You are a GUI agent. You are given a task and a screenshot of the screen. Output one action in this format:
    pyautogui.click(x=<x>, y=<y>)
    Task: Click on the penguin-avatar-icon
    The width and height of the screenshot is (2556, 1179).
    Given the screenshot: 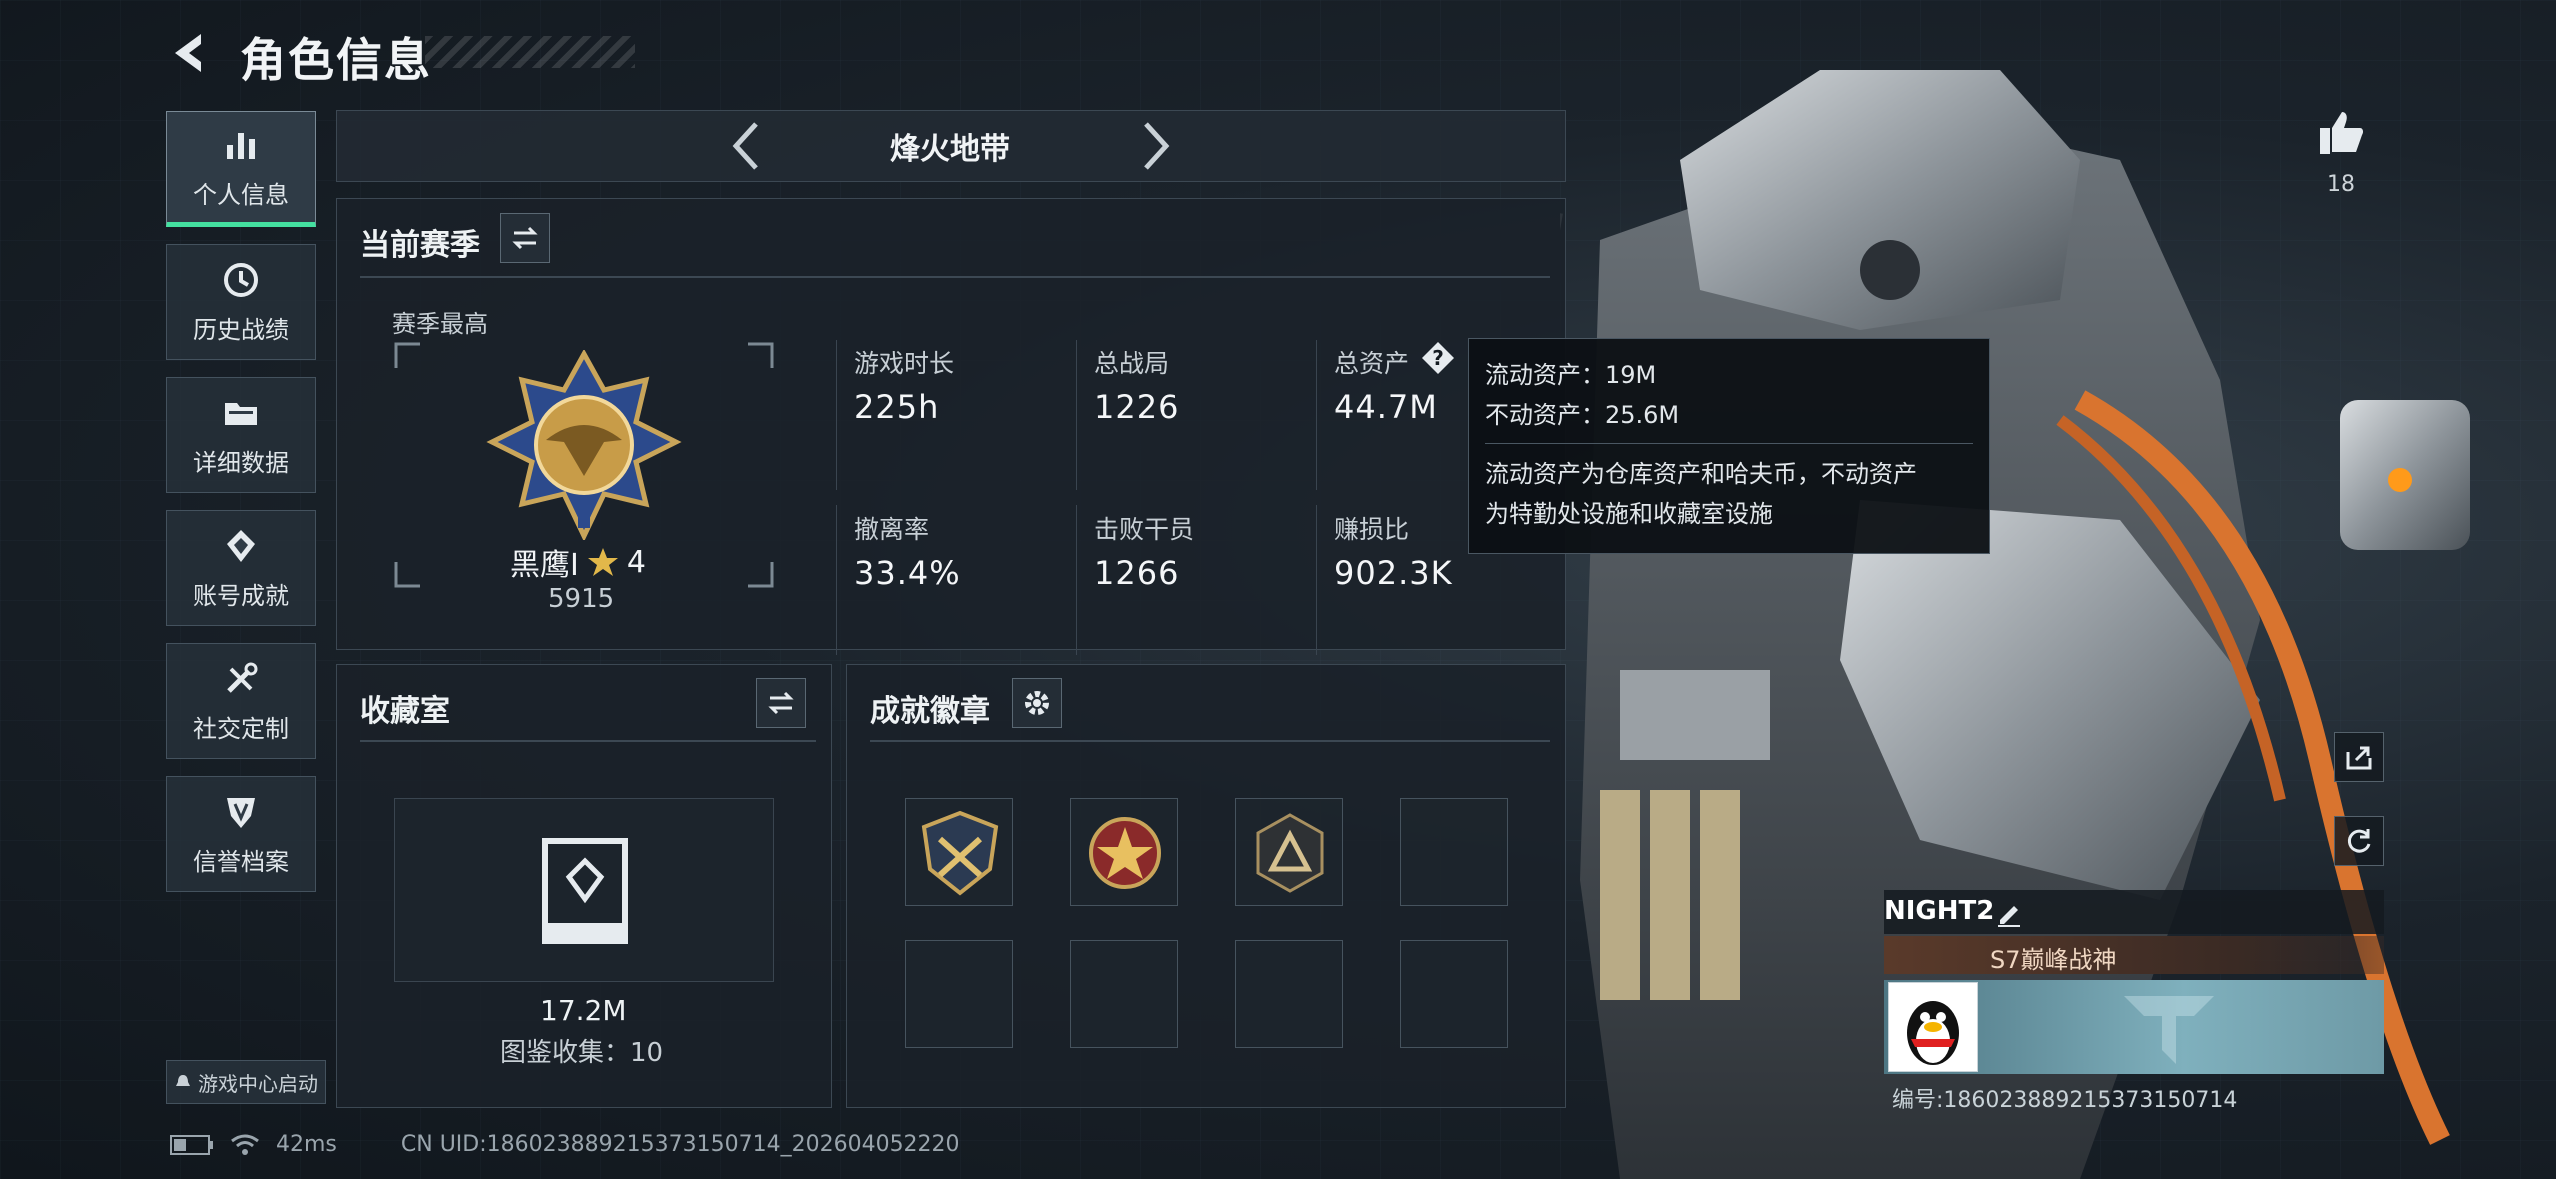 What is the action you would take?
    pyautogui.click(x=1933, y=1033)
    